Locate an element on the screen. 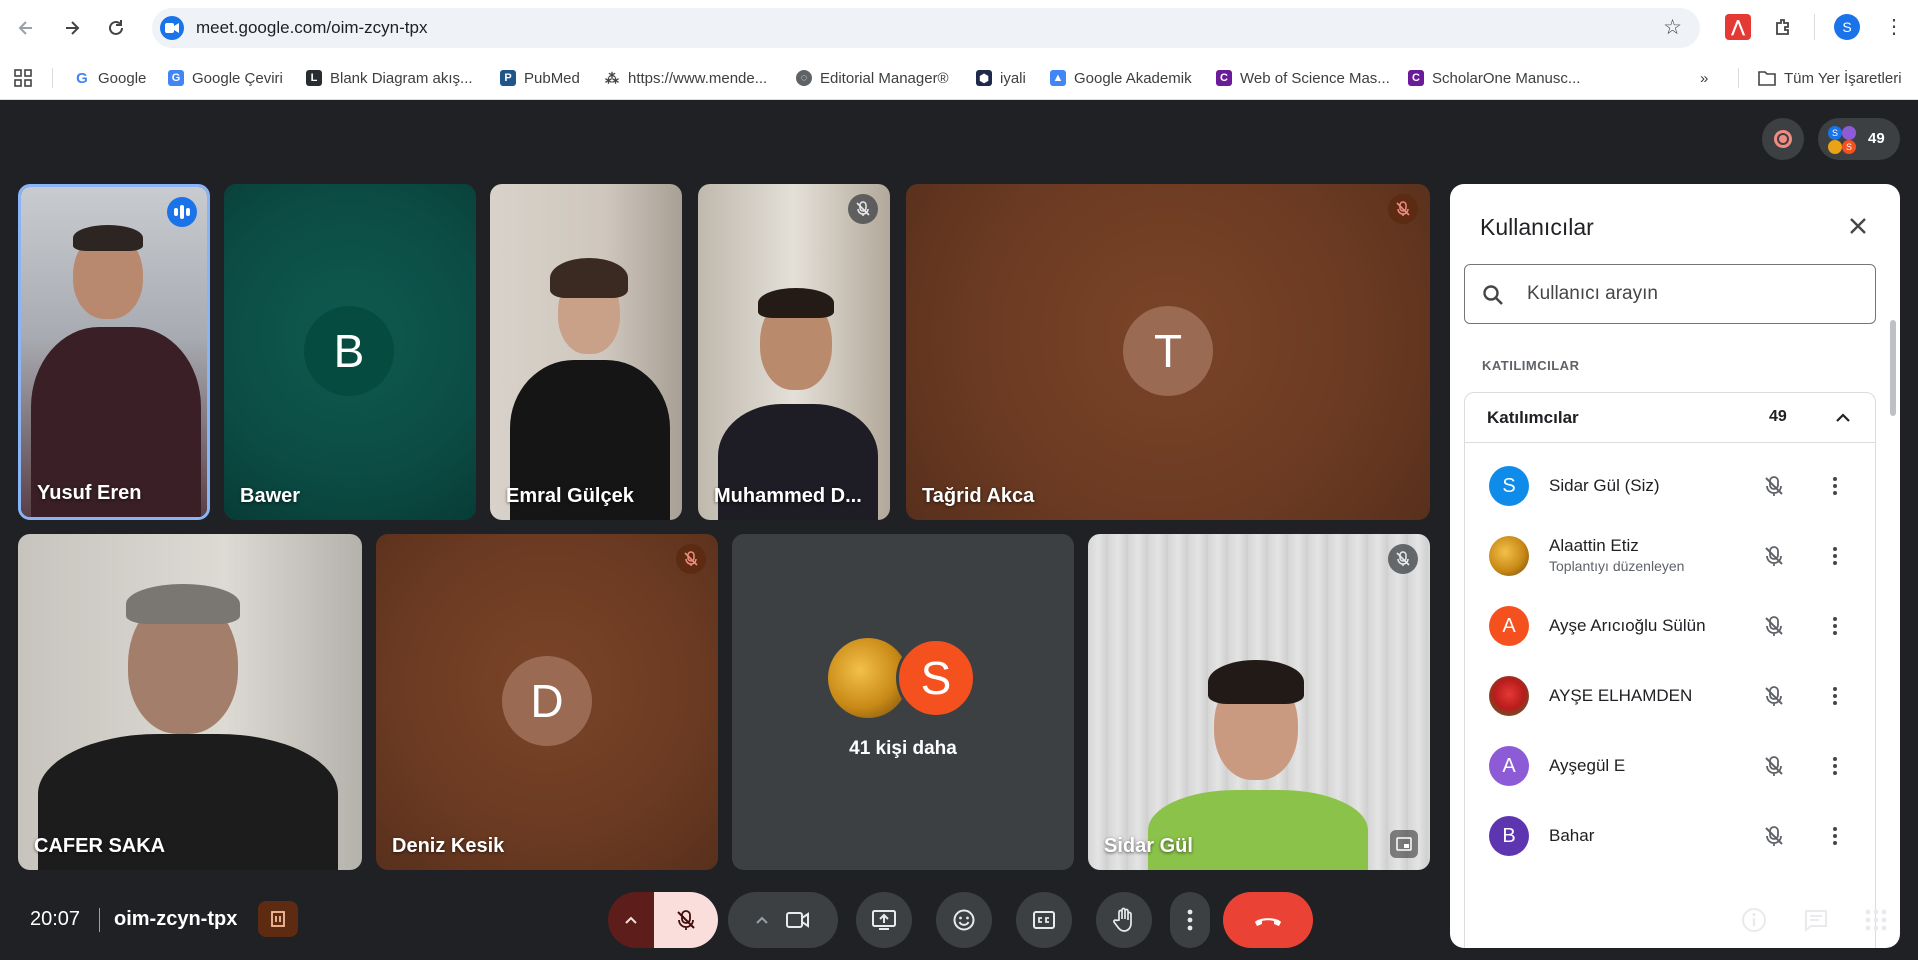 This screenshot has height=960, width=1918. raise-hand-button is located at coordinates (1124, 920).